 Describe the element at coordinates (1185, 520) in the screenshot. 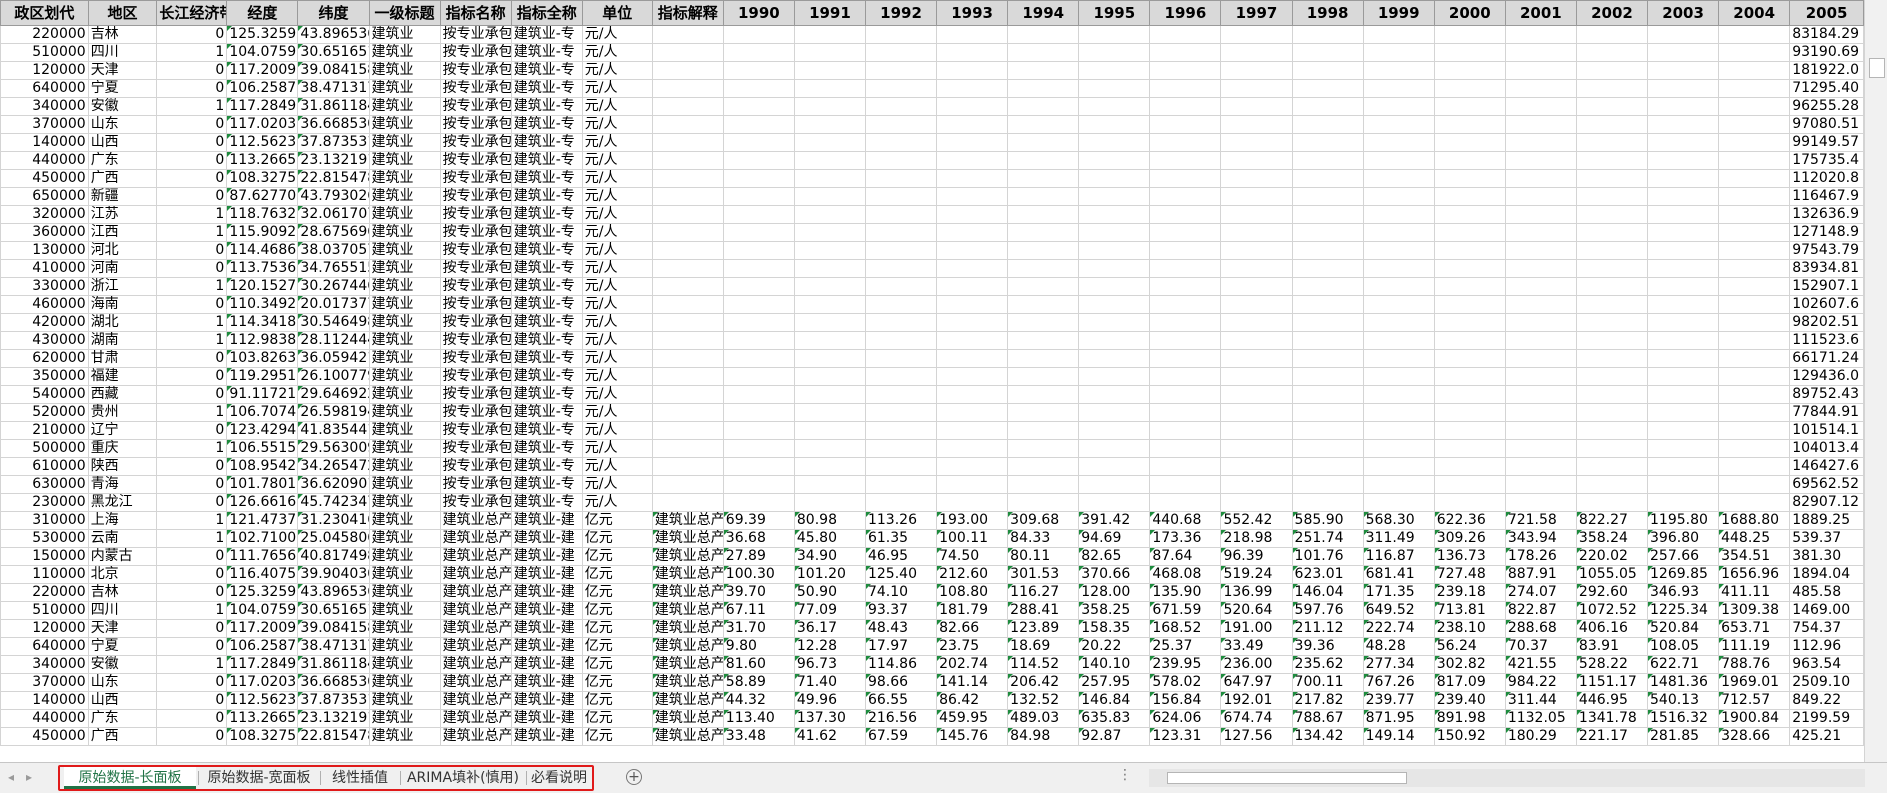

I see `cell: 440.68` at that location.